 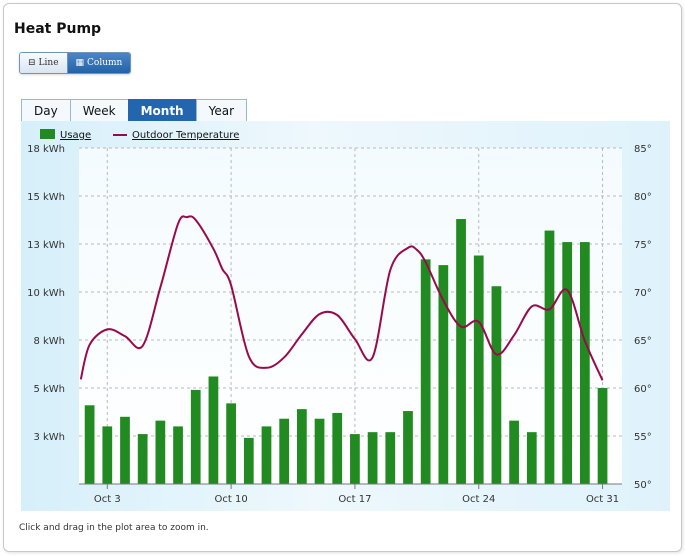 I want to click on line-chart-icon: ⊟, so click(x=32, y=62).